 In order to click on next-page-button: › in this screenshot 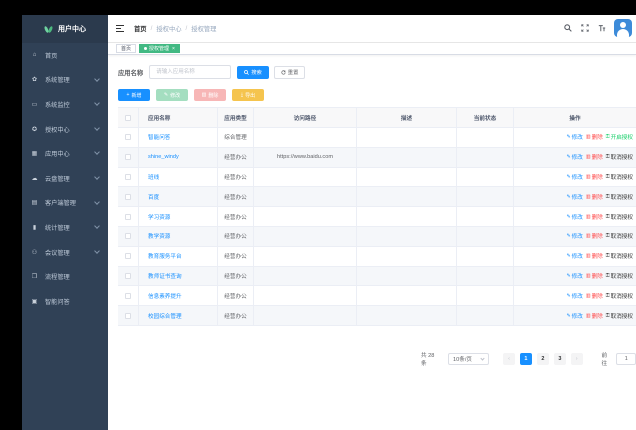, I will do `click(576, 359)`.